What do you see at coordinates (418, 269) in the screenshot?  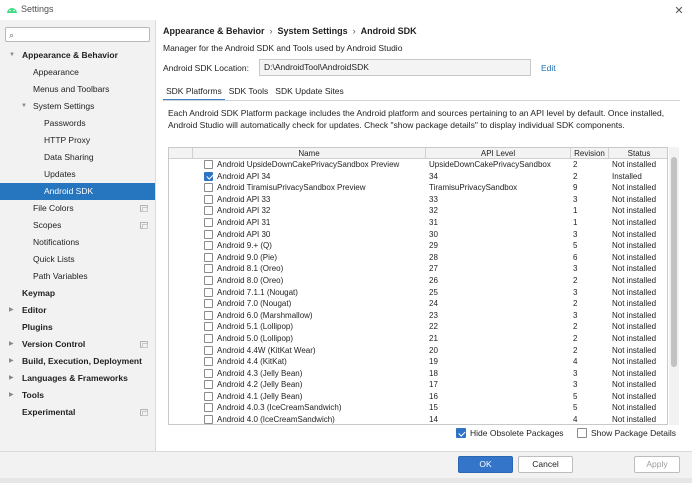 I see `table-row: Android 8.1 (Oreo) 27 3 Not installed` at bounding box center [418, 269].